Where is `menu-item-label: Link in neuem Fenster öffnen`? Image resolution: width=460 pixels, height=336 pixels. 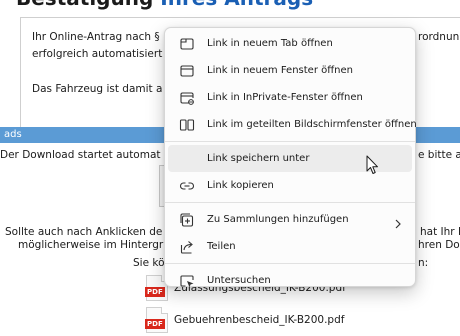
menu-item-label: Link in neuem Fenster öffnen is located at coordinates (280, 70).